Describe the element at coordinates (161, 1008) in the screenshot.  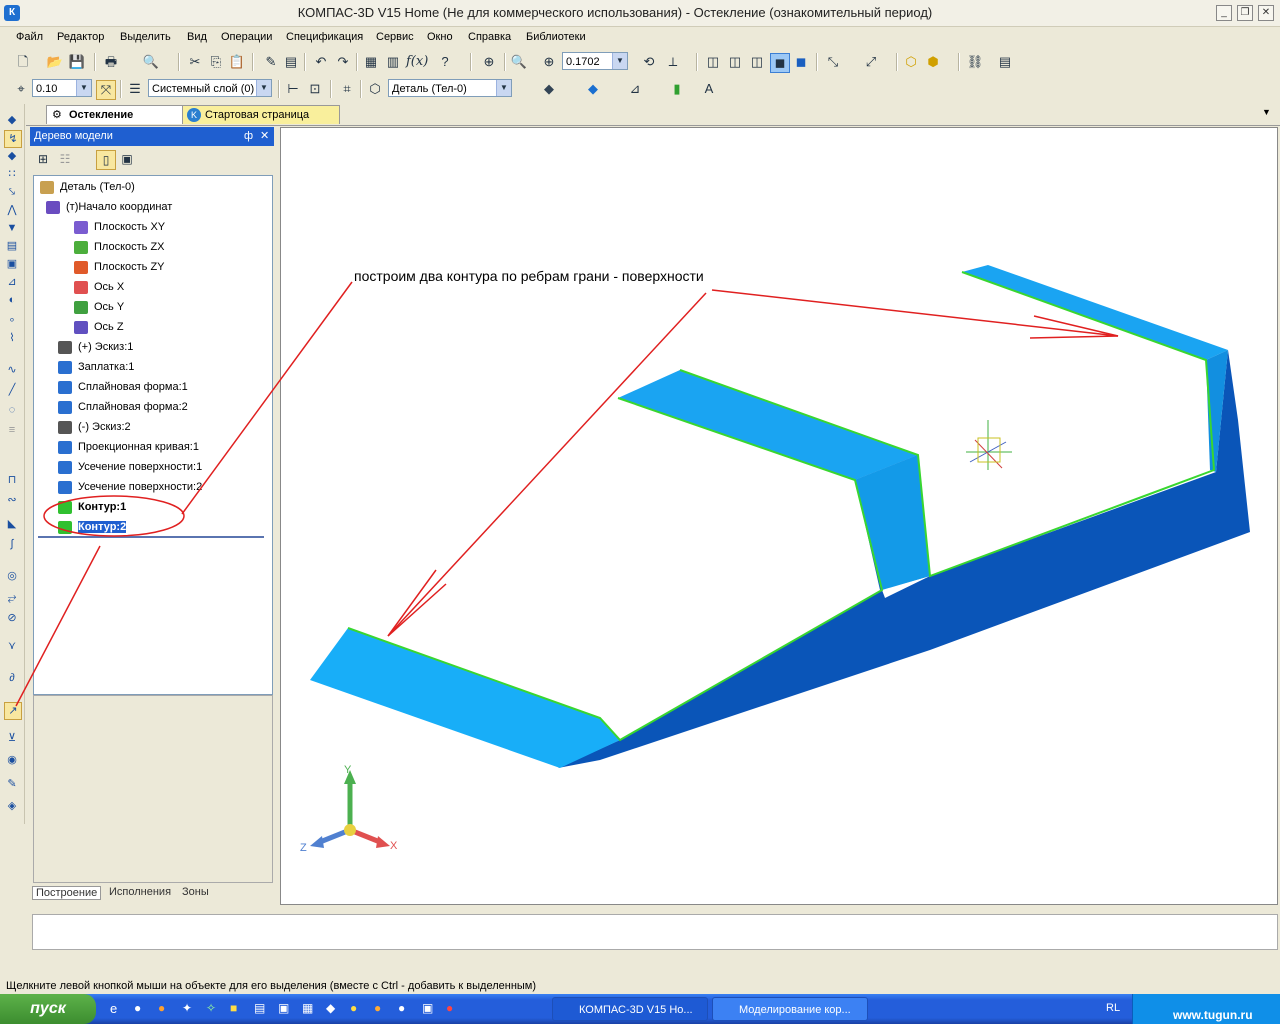
I see `firefox-icon: ●` at that location.